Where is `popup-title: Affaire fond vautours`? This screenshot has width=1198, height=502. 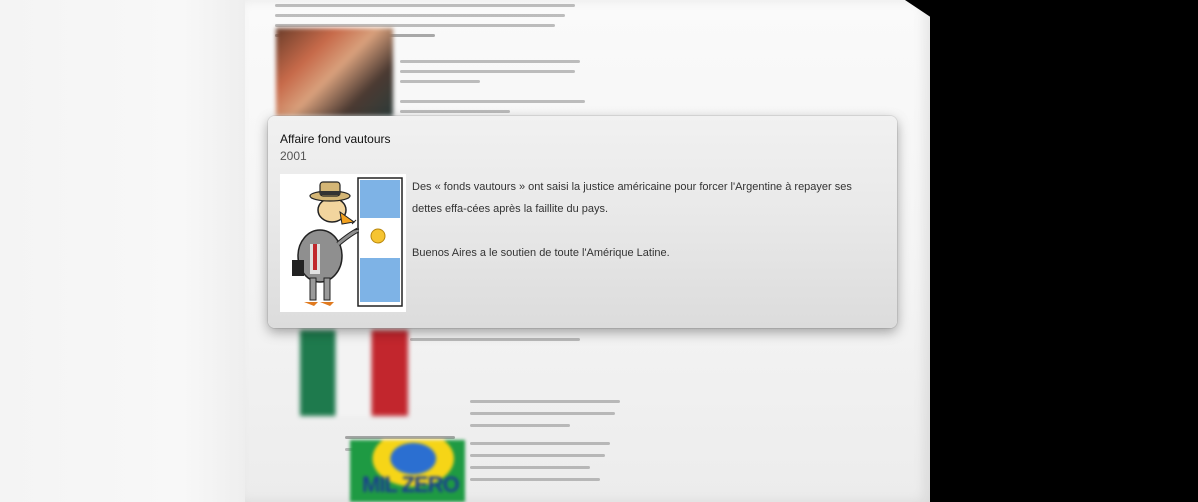
popup-title: Affaire fond vautours is located at coordinates (335, 139).